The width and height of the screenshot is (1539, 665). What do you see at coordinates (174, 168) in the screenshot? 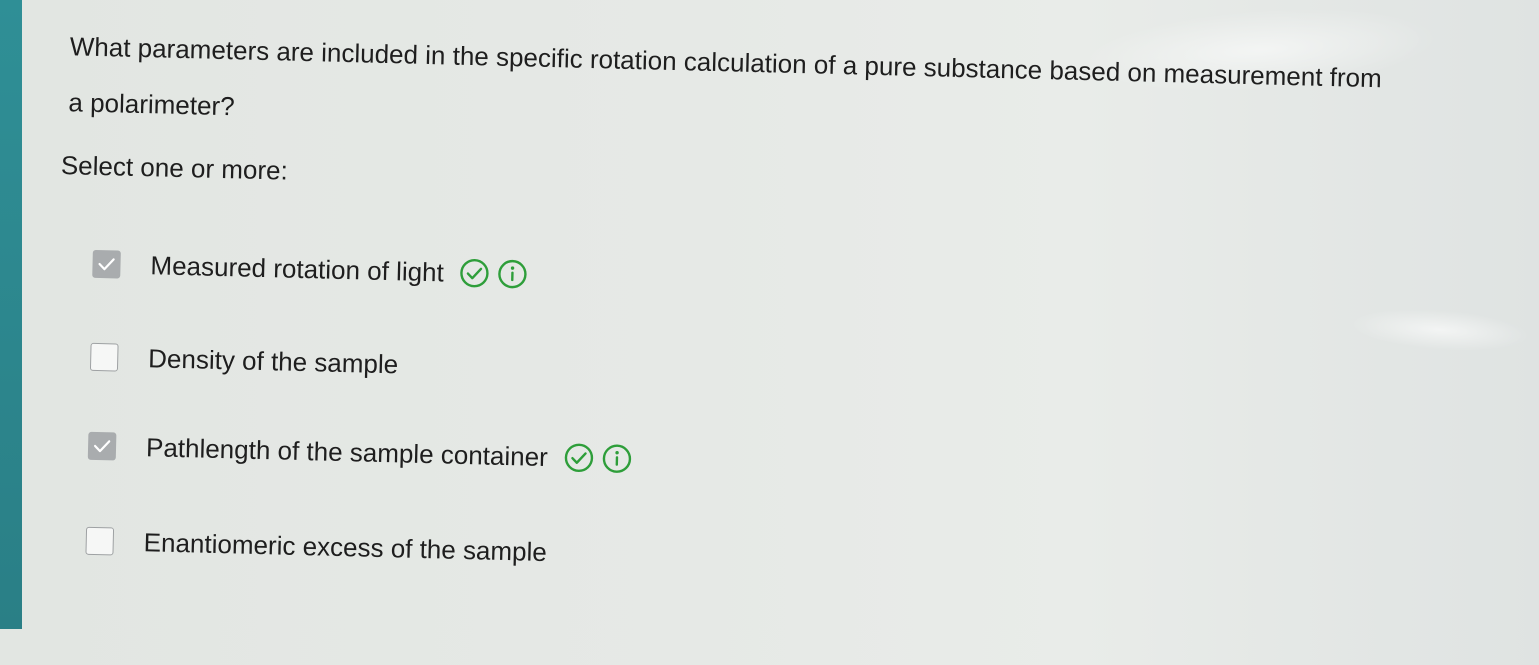
I see `select-prompt: Select one or more:` at bounding box center [174, 168].